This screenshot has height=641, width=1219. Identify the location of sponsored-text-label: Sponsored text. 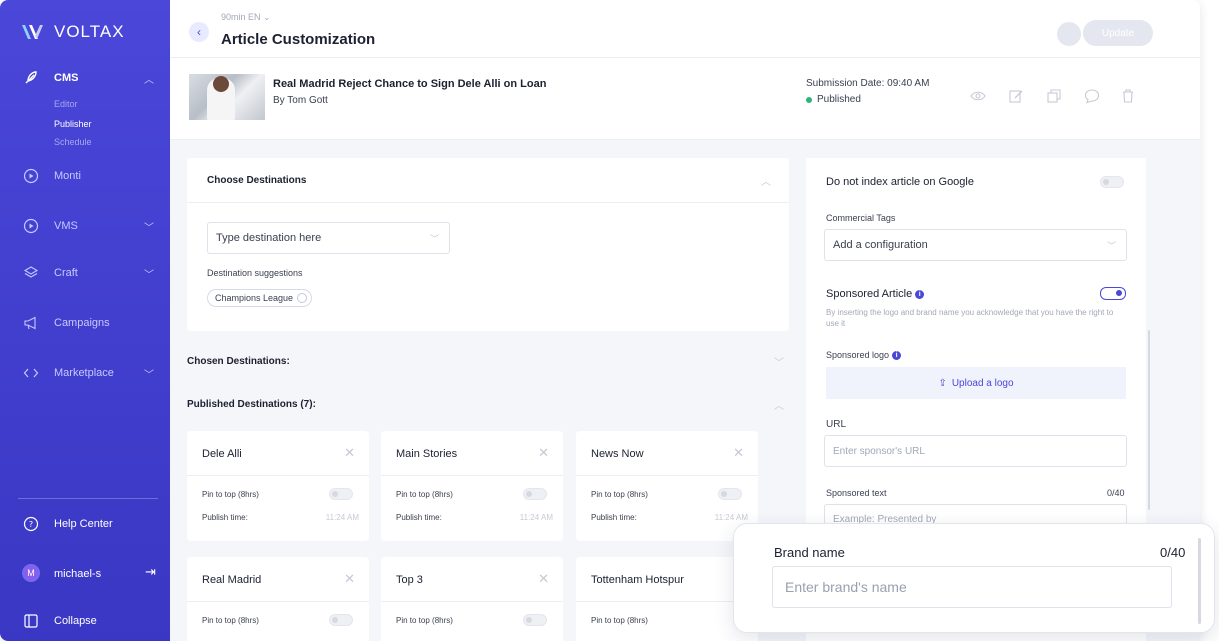
(856, 493).